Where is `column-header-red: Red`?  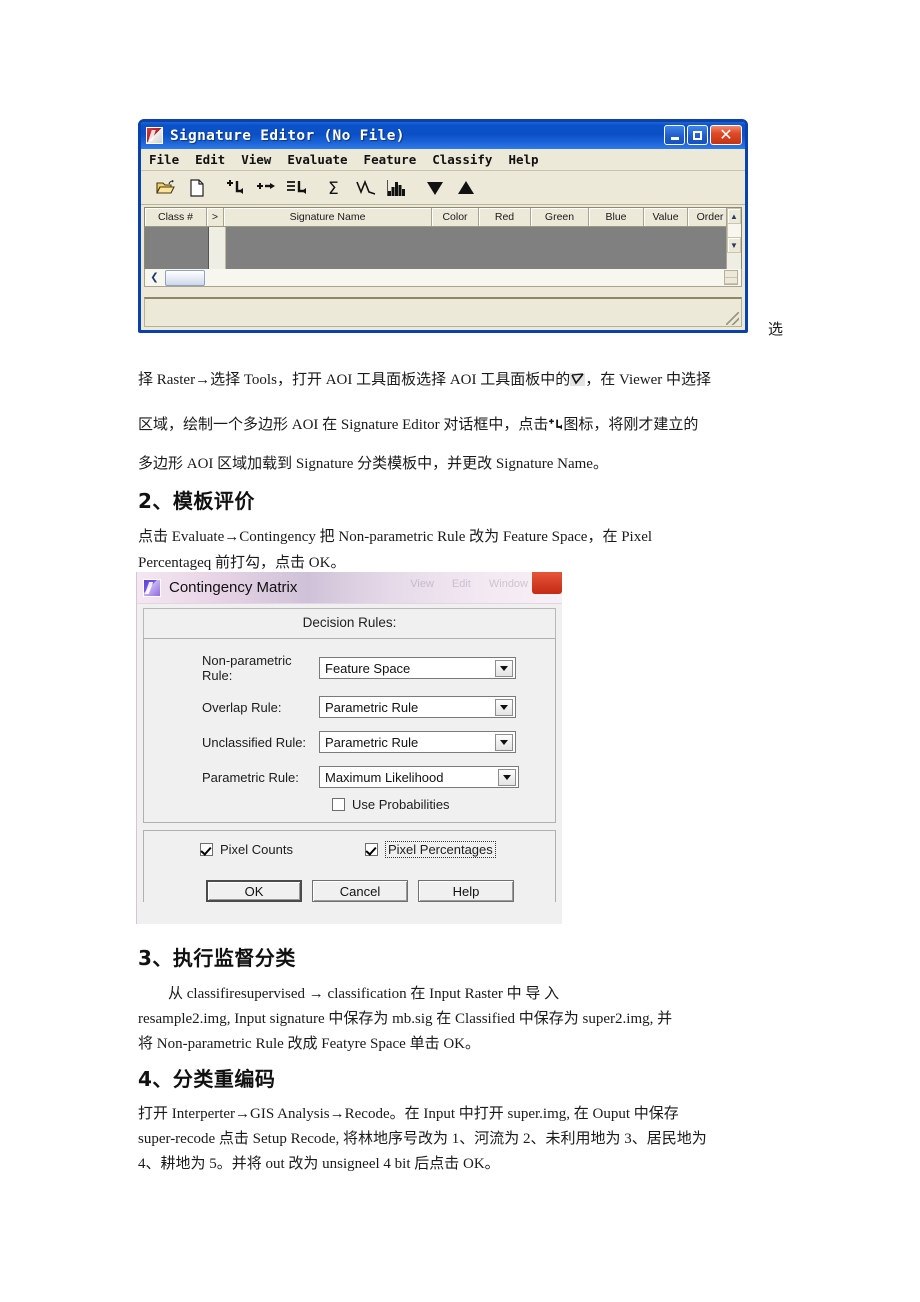
column-header-red: Red is located at coordinates (505, 217).